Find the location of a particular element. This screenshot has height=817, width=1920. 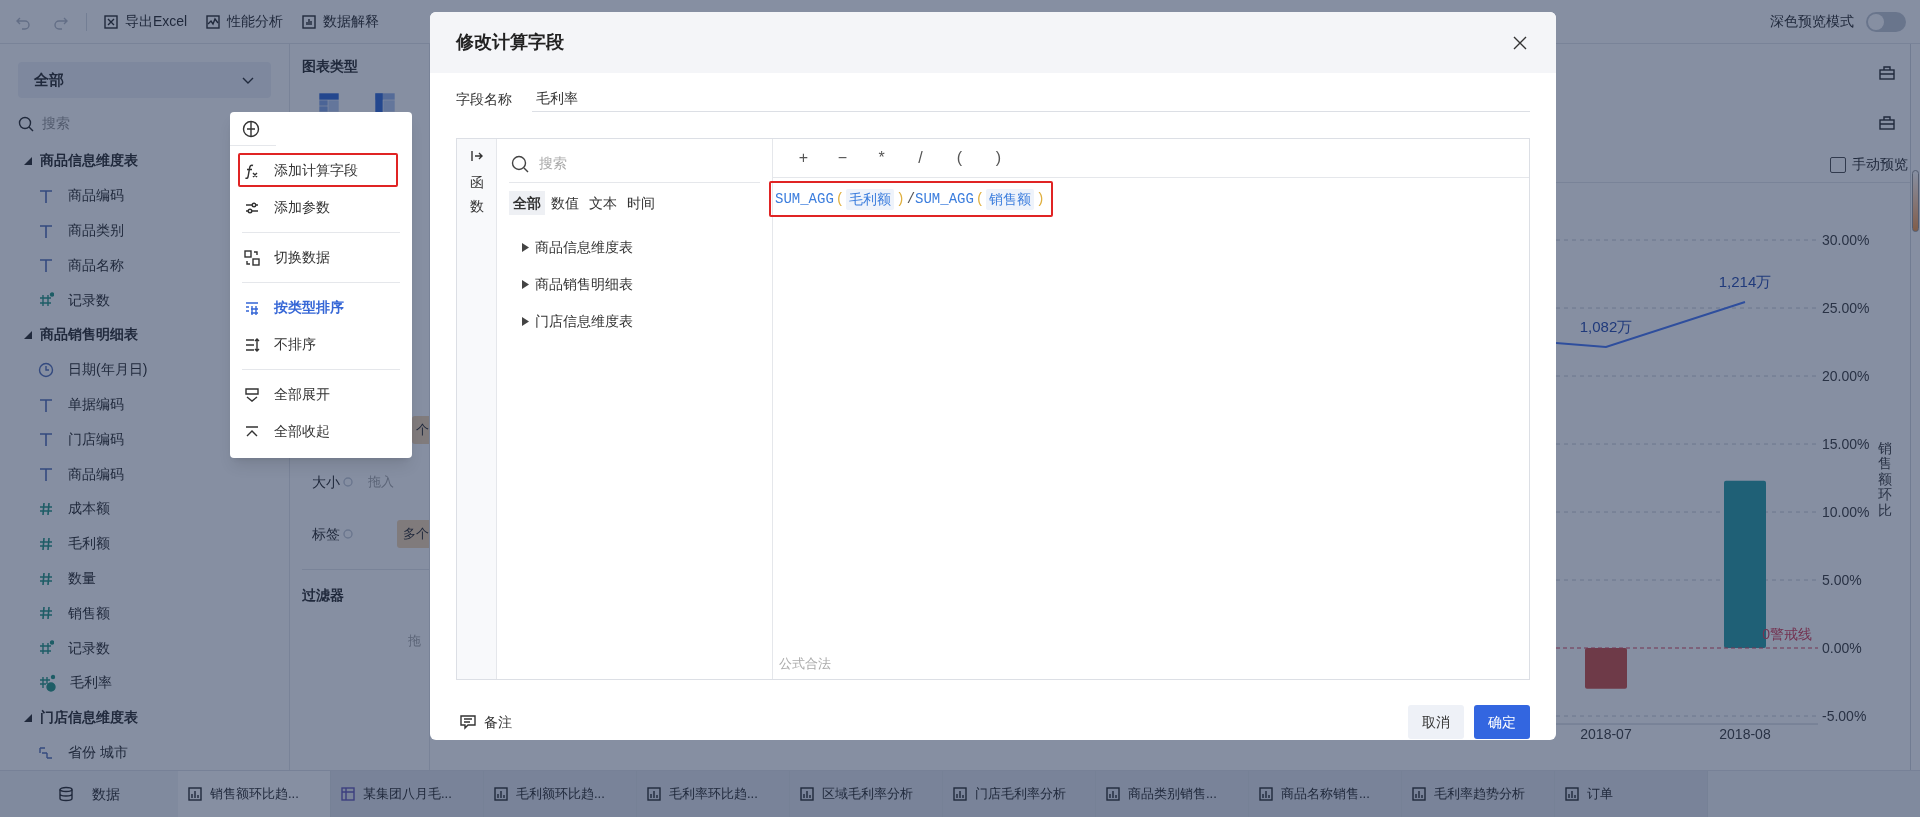

dataset-dropdown: 全部 is located at coordinates (144, 80).